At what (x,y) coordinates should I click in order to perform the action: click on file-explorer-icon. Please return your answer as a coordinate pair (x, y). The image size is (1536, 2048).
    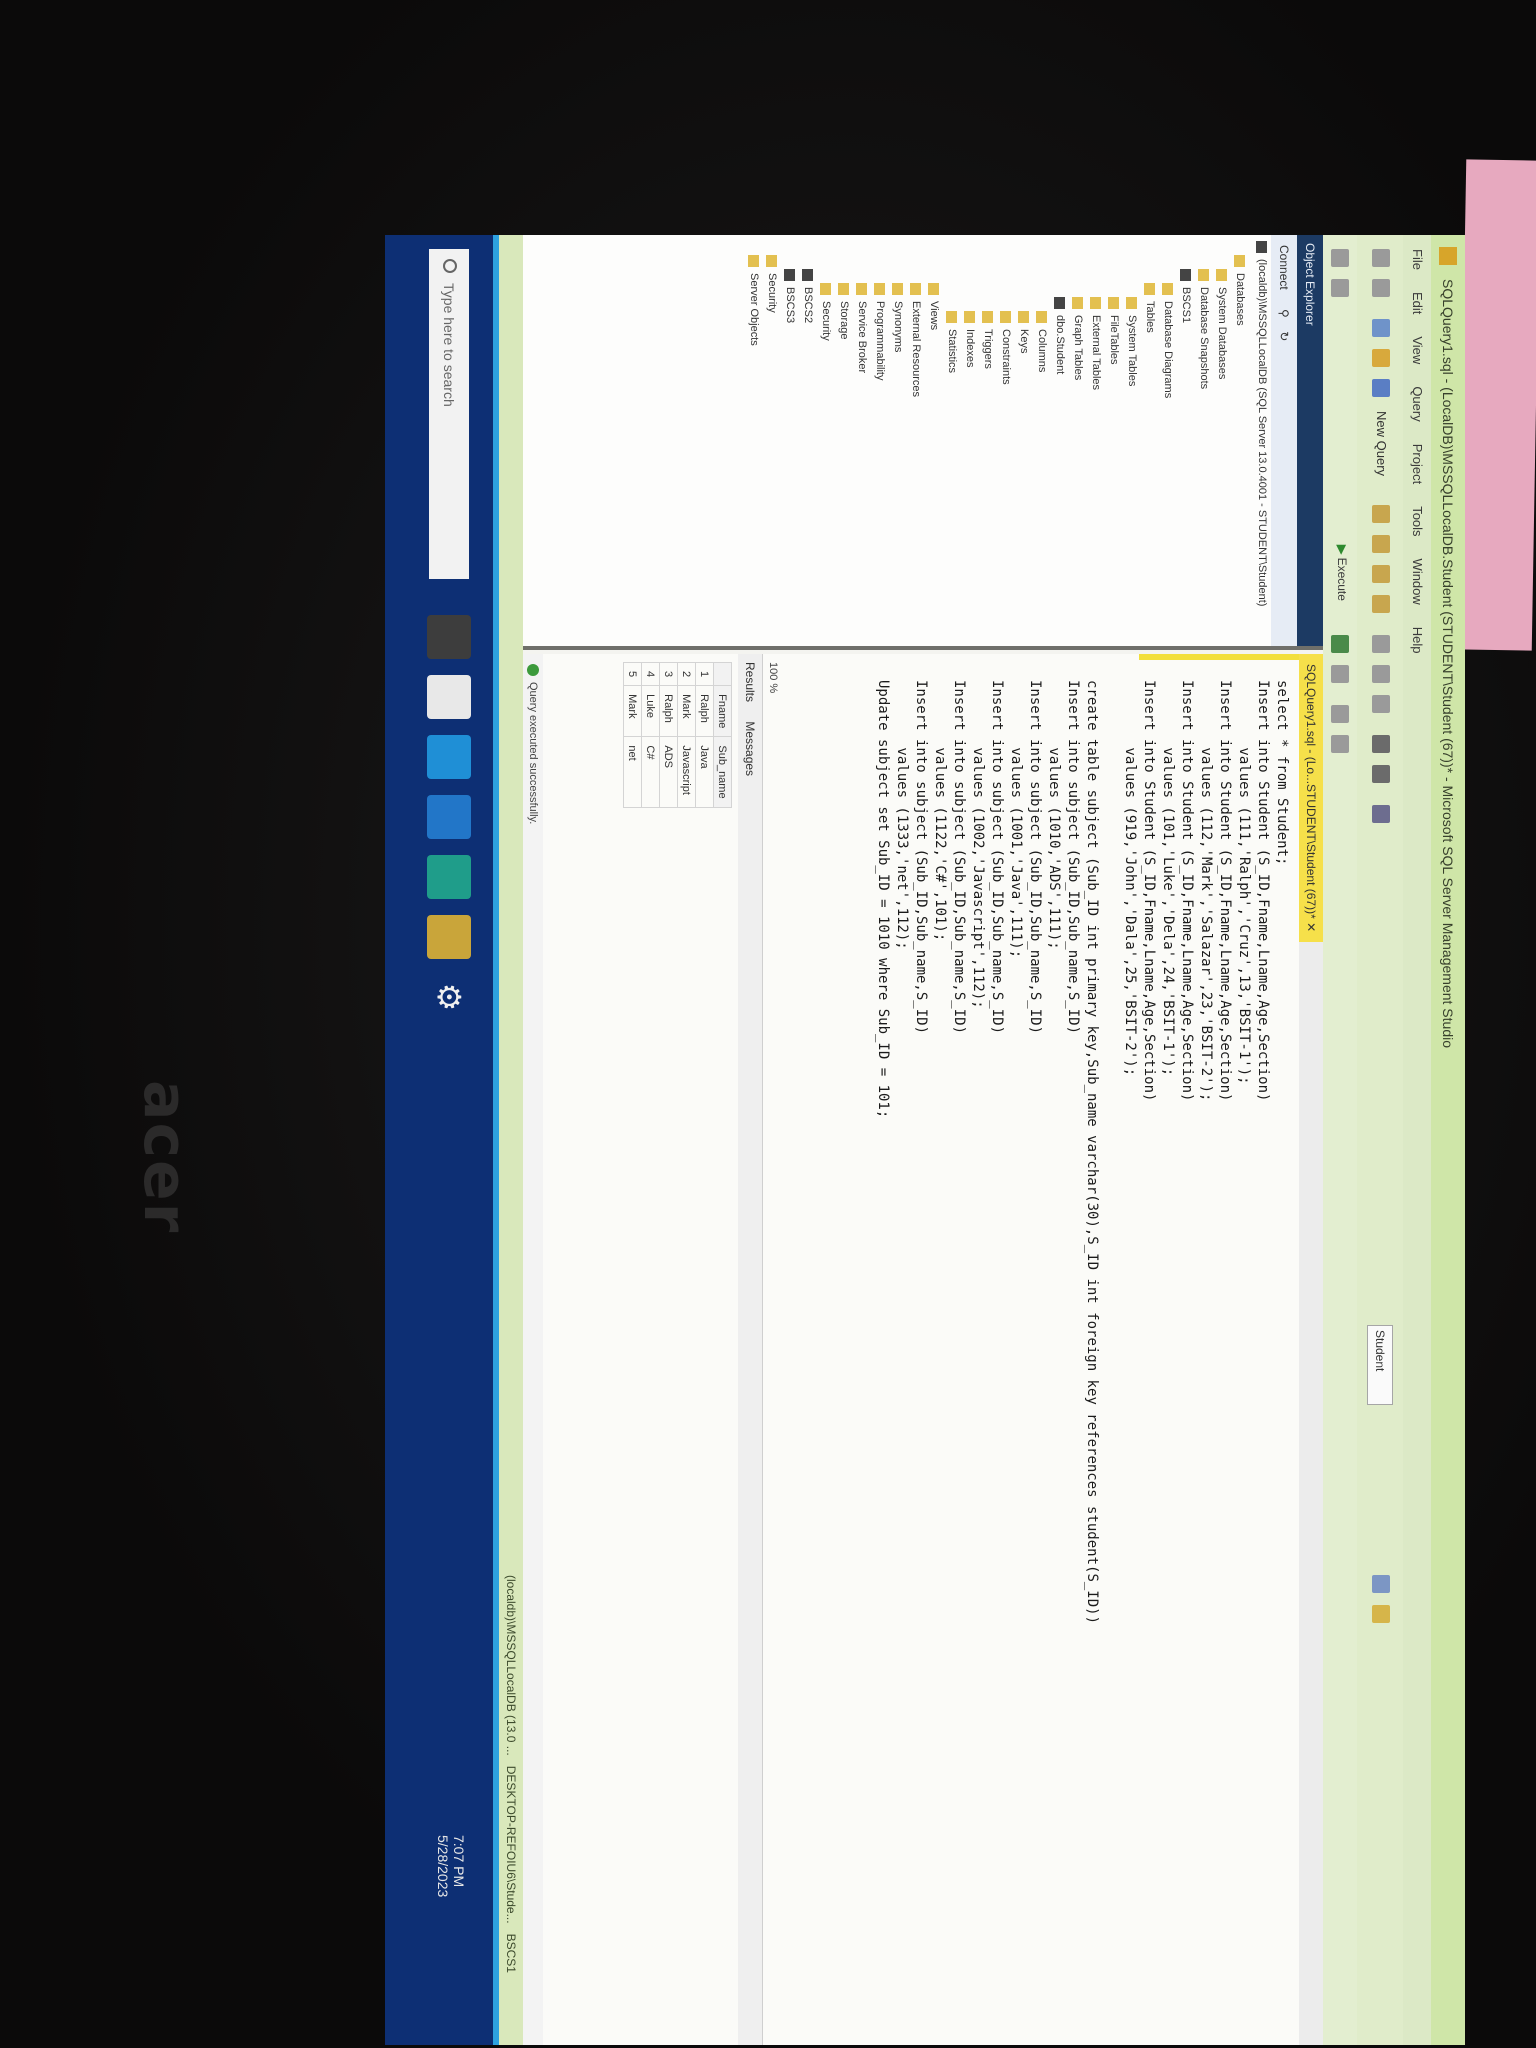
    Looking at the image, I should click on (449, 697).